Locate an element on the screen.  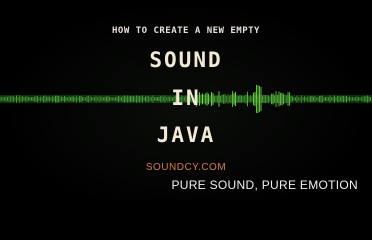
site-brand: SOUNDCY.COM is located at coordinates (186, 167).